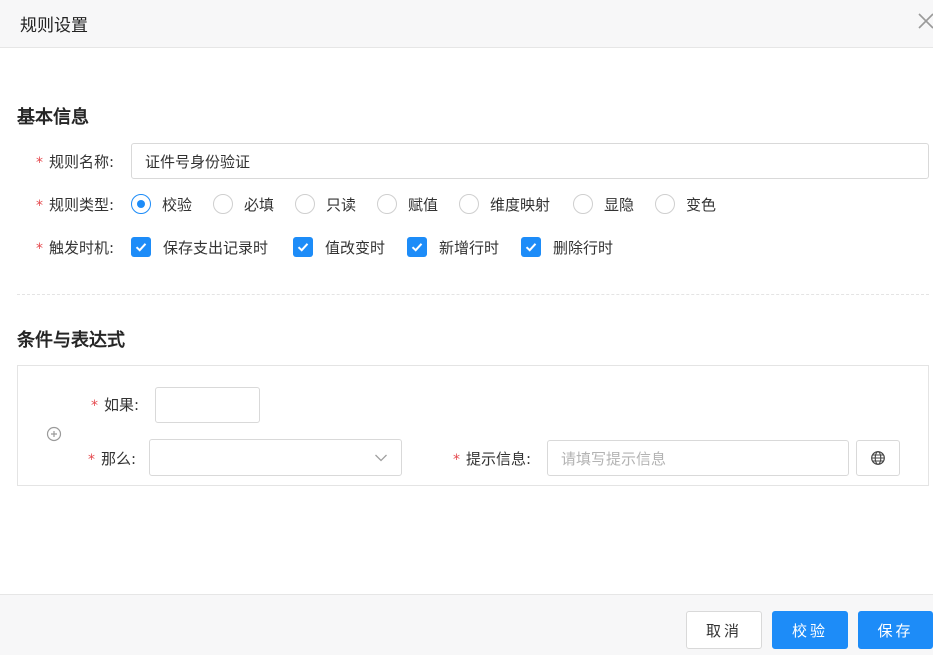 The width and height of the screenshot is (933, 655). I want to click on then-label-text: 那么:, so click(119, 459).